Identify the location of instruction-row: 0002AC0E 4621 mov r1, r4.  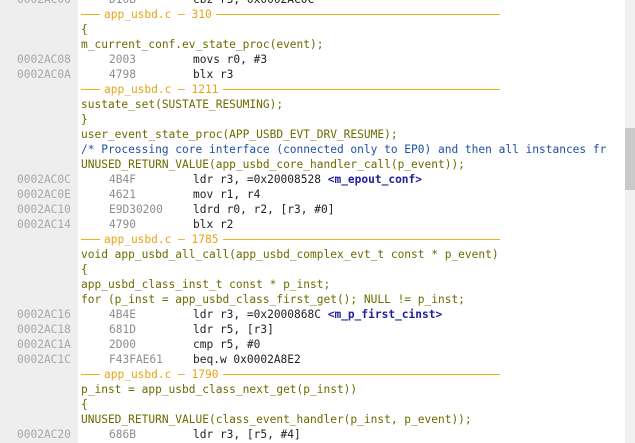
(312, 194).